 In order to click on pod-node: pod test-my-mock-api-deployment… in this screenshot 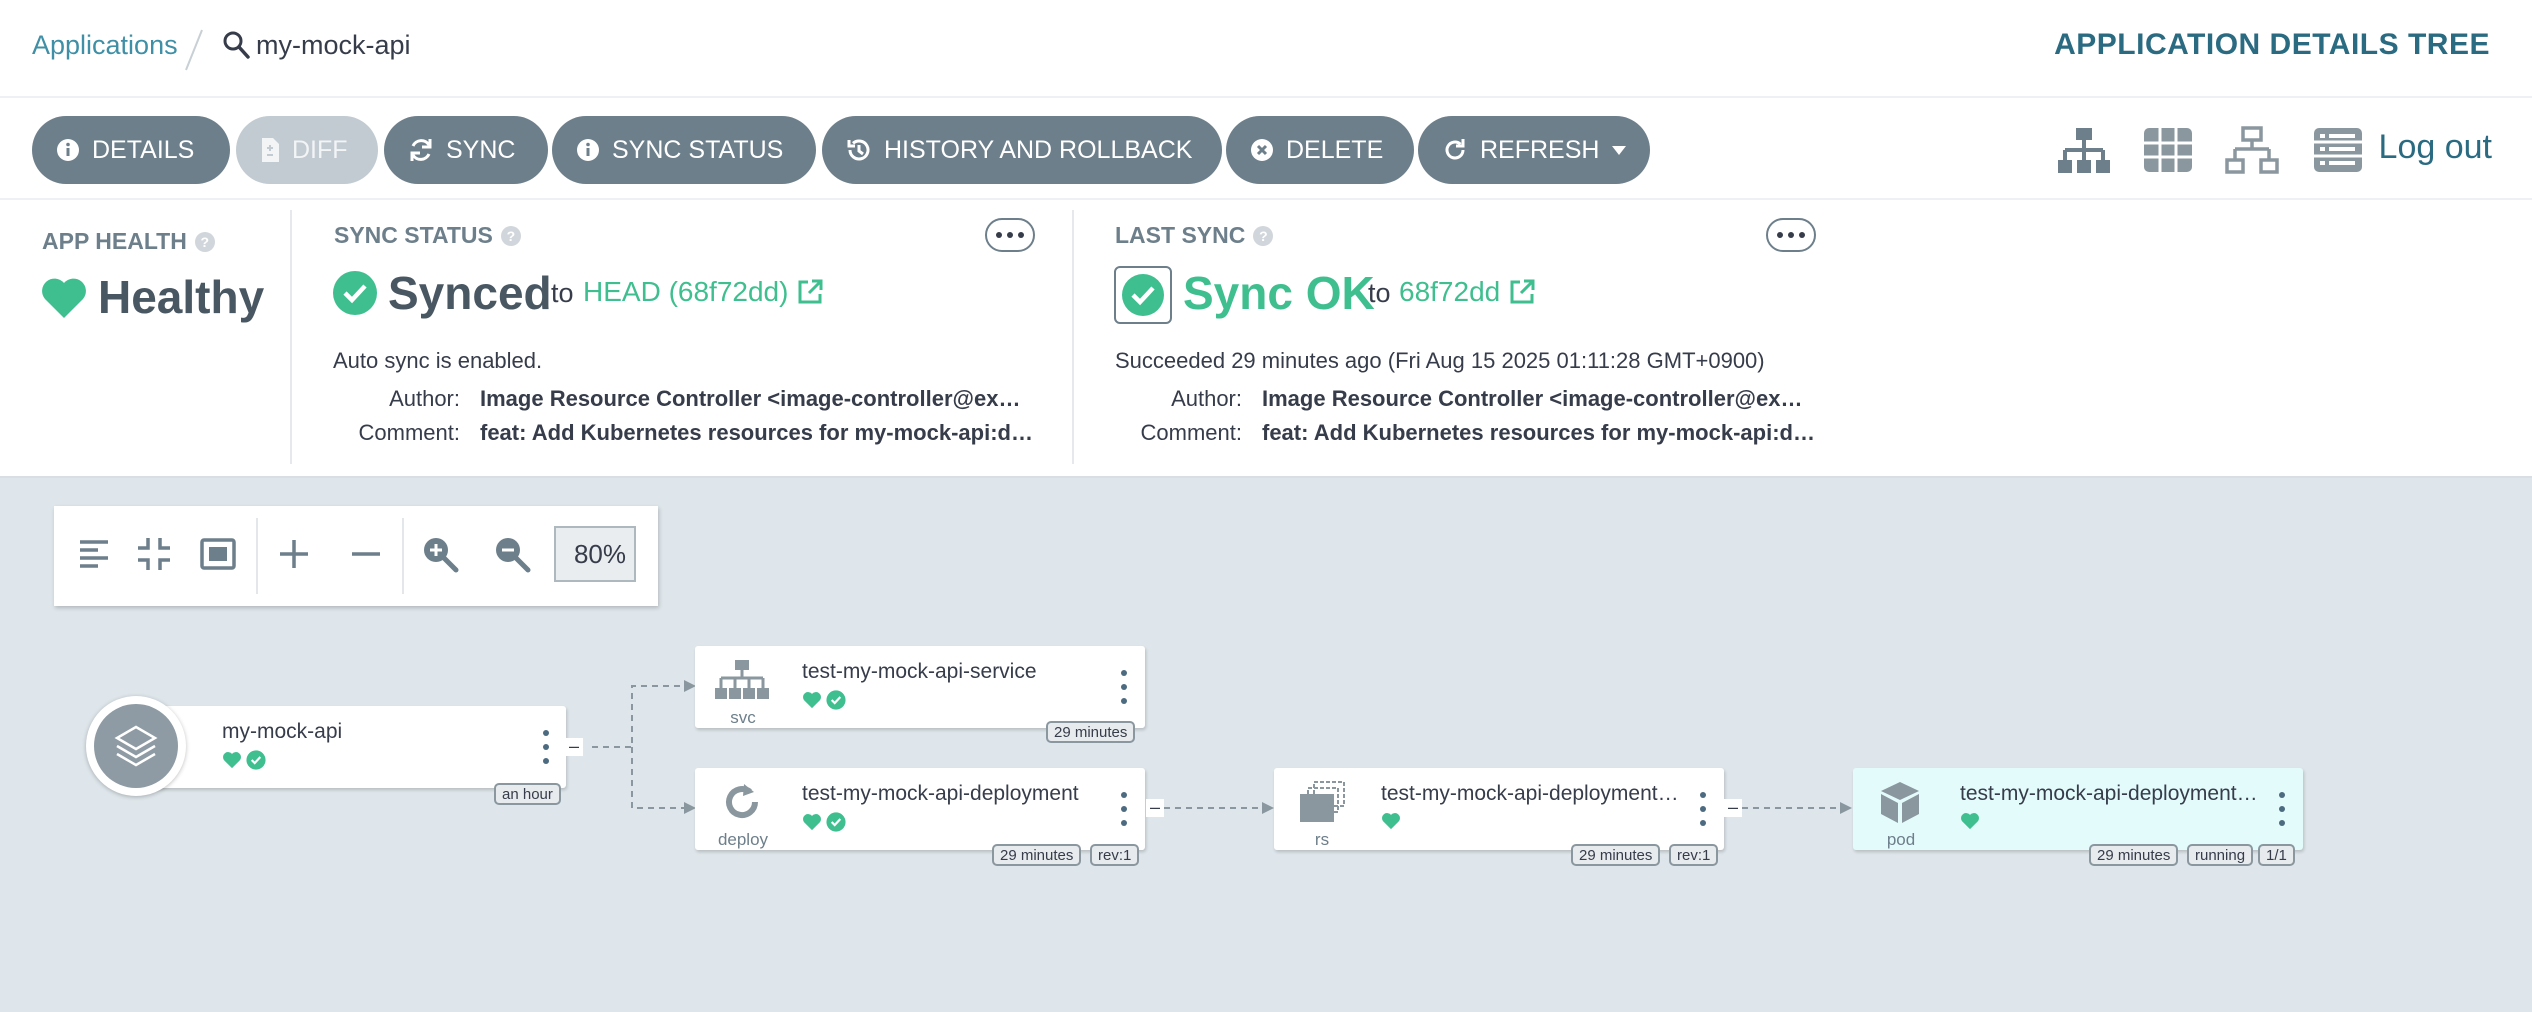, I will do `click(2078, 809)`.